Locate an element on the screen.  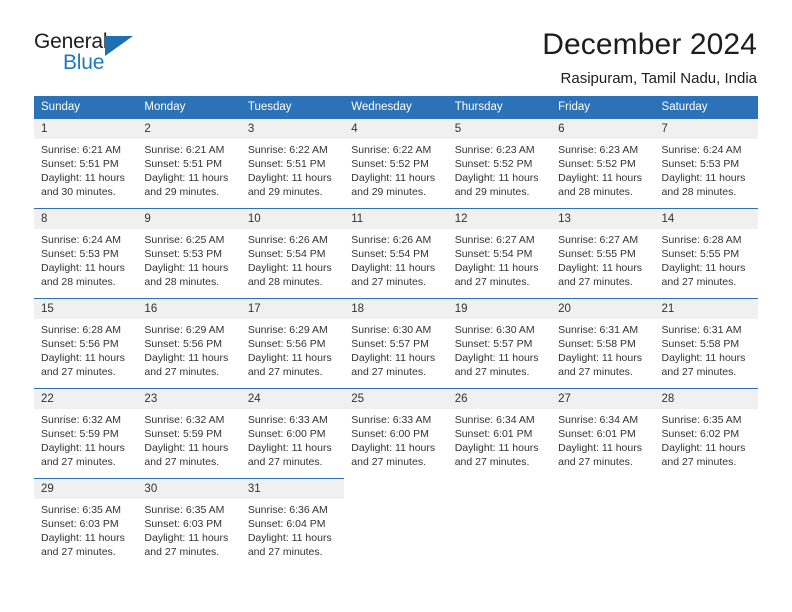
day-cell-empty is located at coordinates (396, 523).